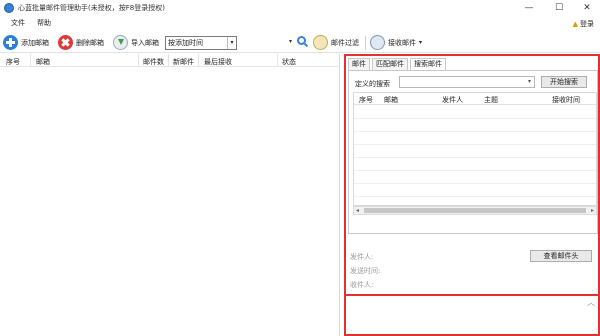 The width and height of the screenshot is (600, 336). Describe the element at coordinates (473, 269) in the screenshot. I see `mail-header-details: 发件人: 发送时间: 收件人: 查看邮件头` at that location.